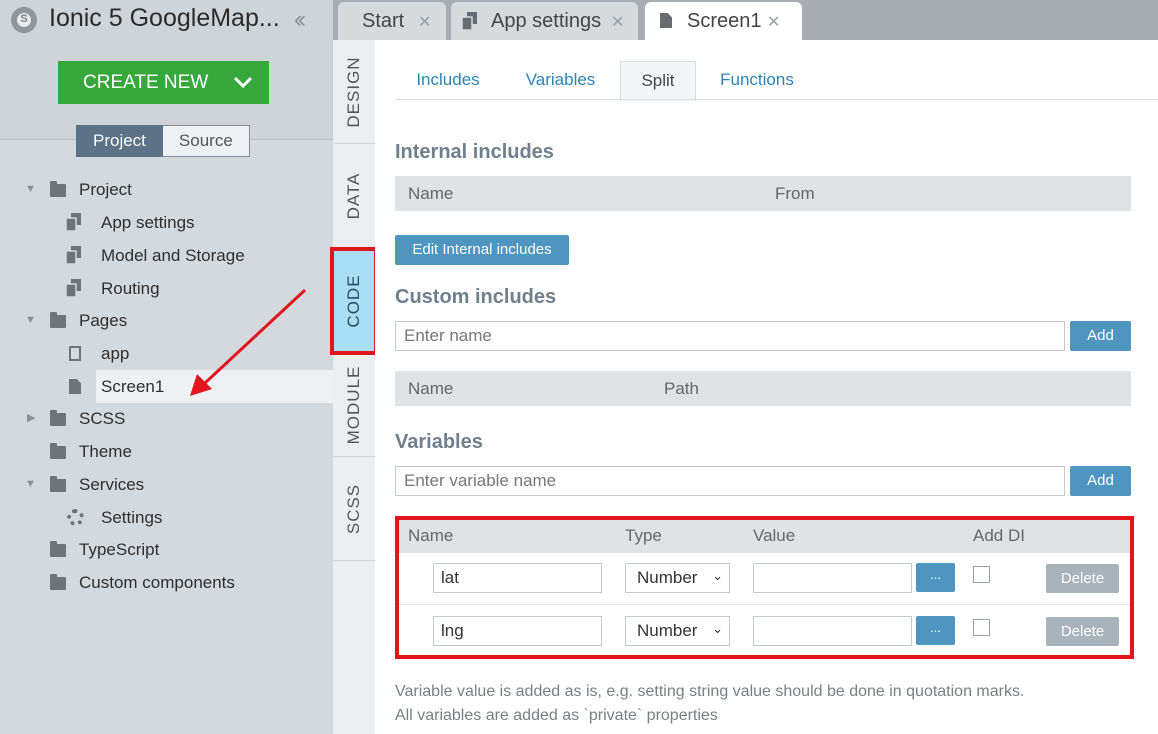  Describe the element at coordinates (194, 353) in the screenshot. I see `tree-item-app: app` at that location.